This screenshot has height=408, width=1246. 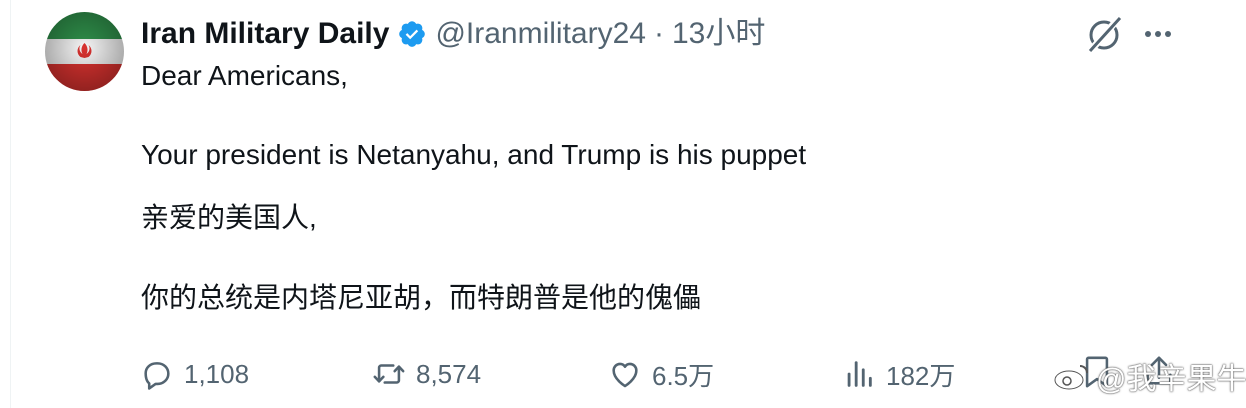 I want to click on weibo-logo-icon, so click(x=1070, y=378).